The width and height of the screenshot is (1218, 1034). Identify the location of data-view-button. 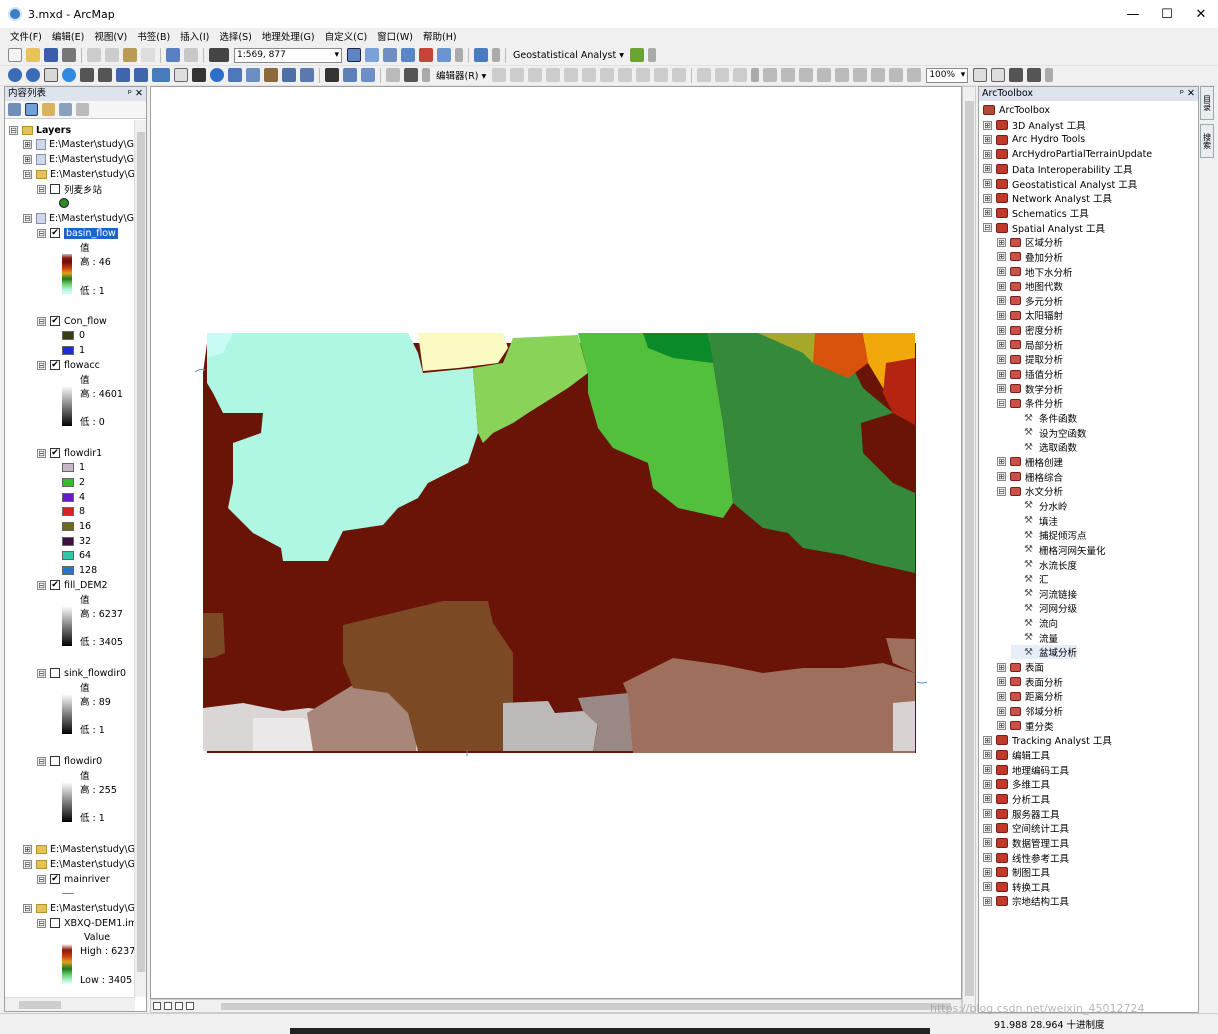
(157, 1006).